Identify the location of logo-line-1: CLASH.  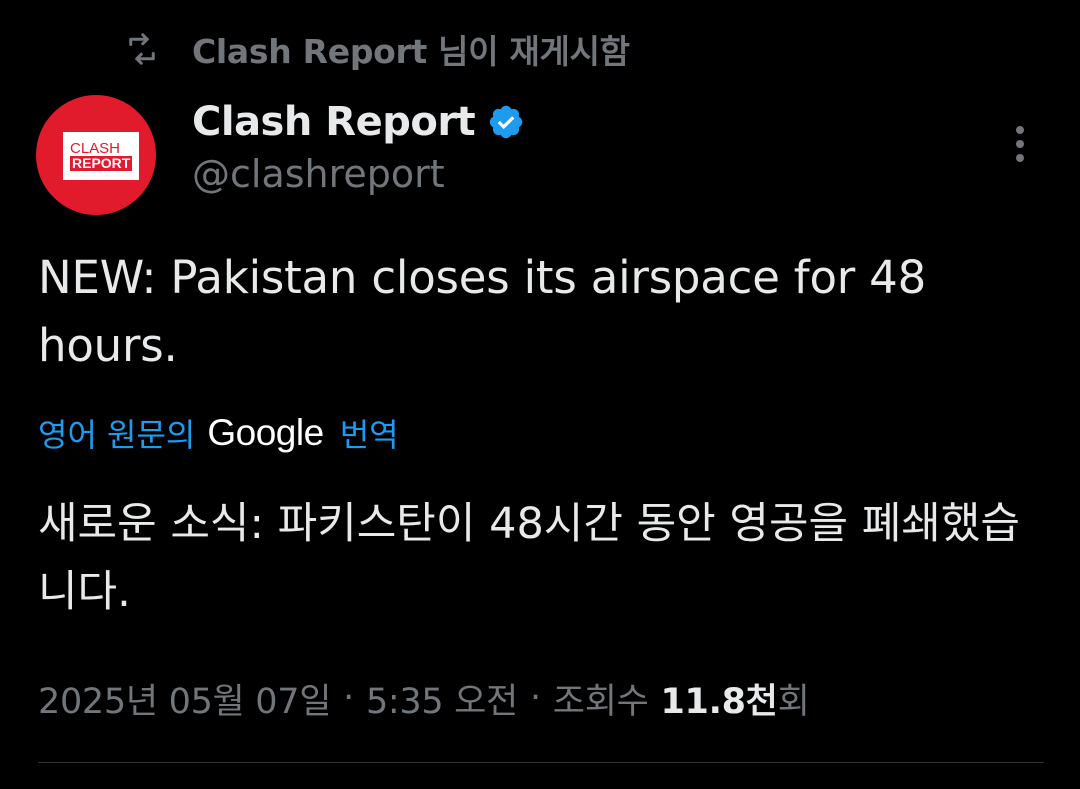
(95, 148).